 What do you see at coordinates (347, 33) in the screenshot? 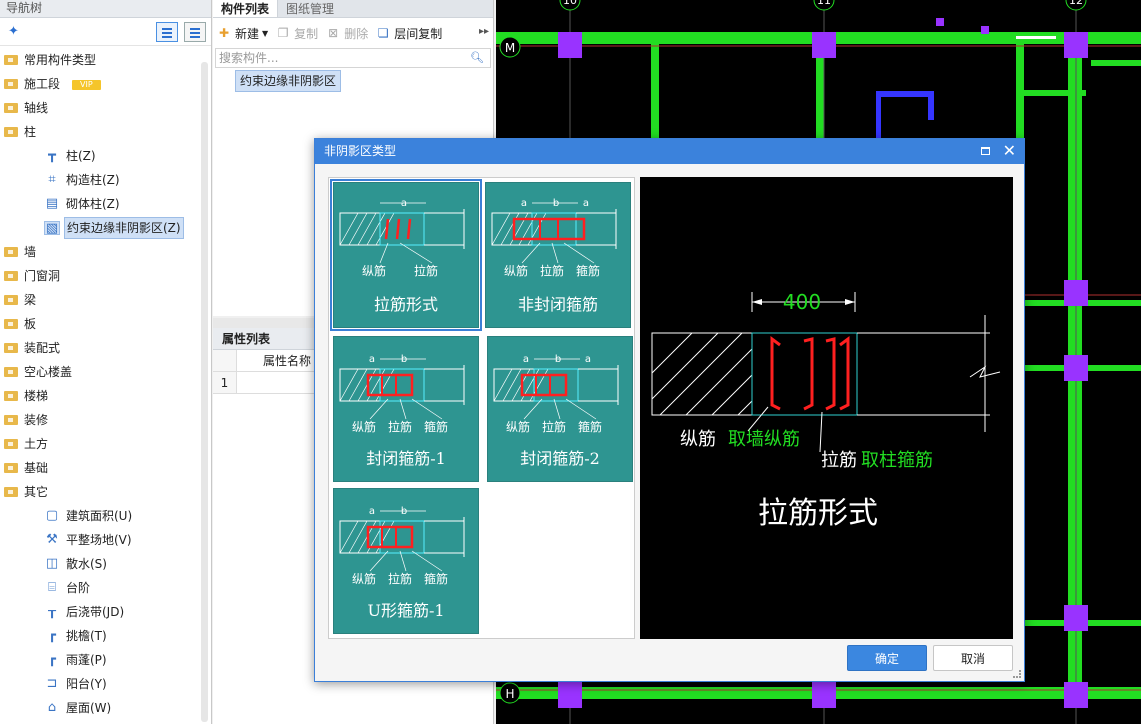
I see `delete-button: ⊠ 删除` at bounding box center [347, 33].